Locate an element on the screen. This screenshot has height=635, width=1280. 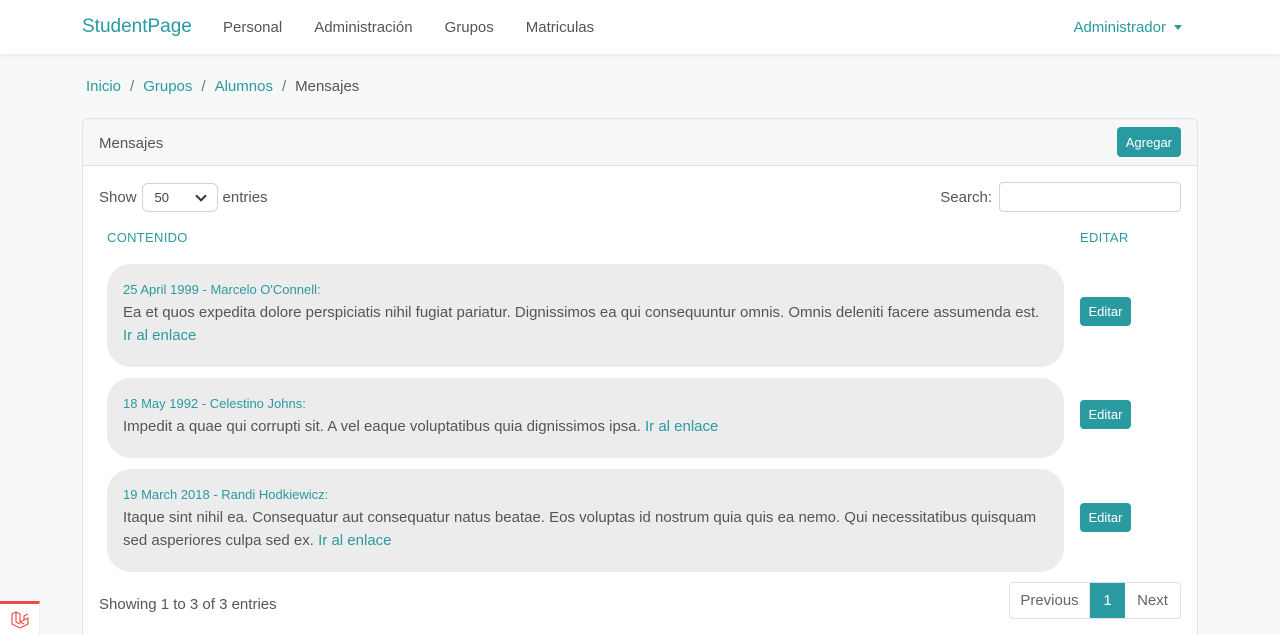
laravel-icon is located at coordinates (19, 619).